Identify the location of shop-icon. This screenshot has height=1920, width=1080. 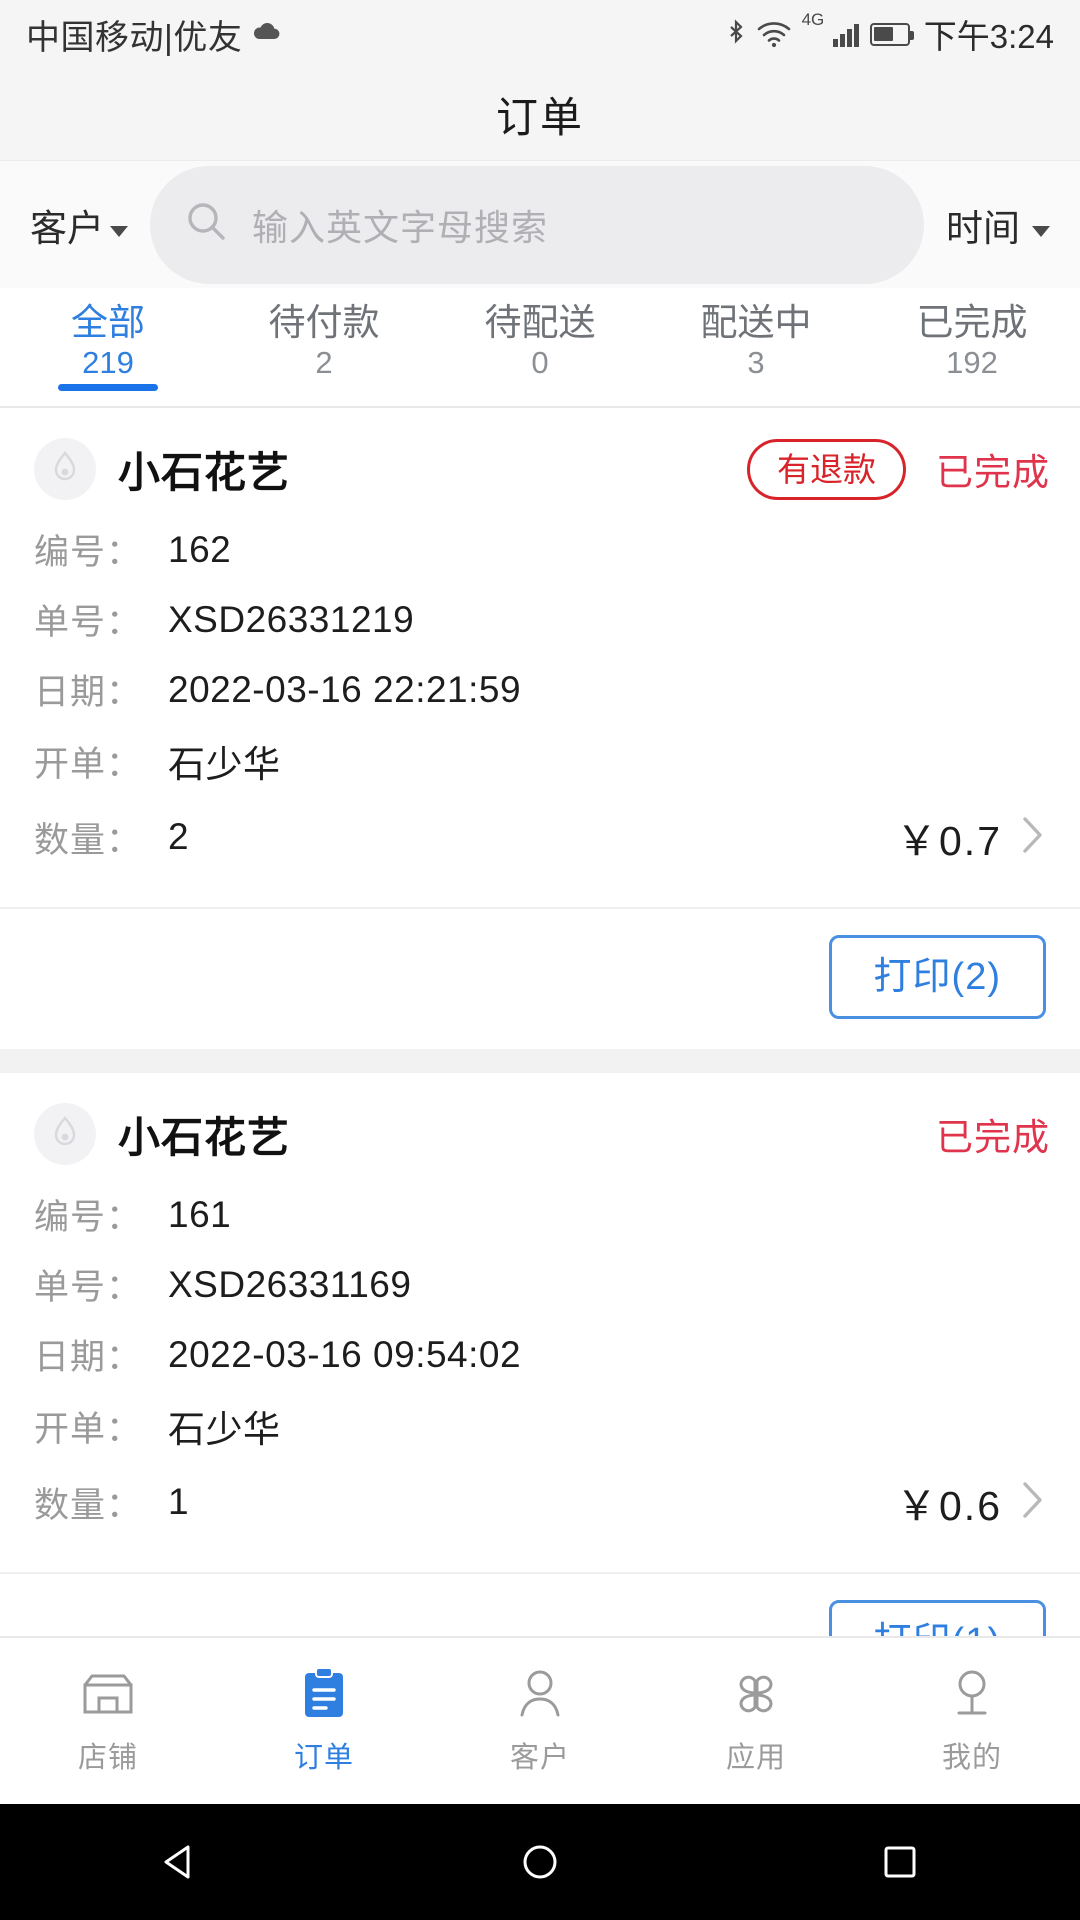
(108, 1694).